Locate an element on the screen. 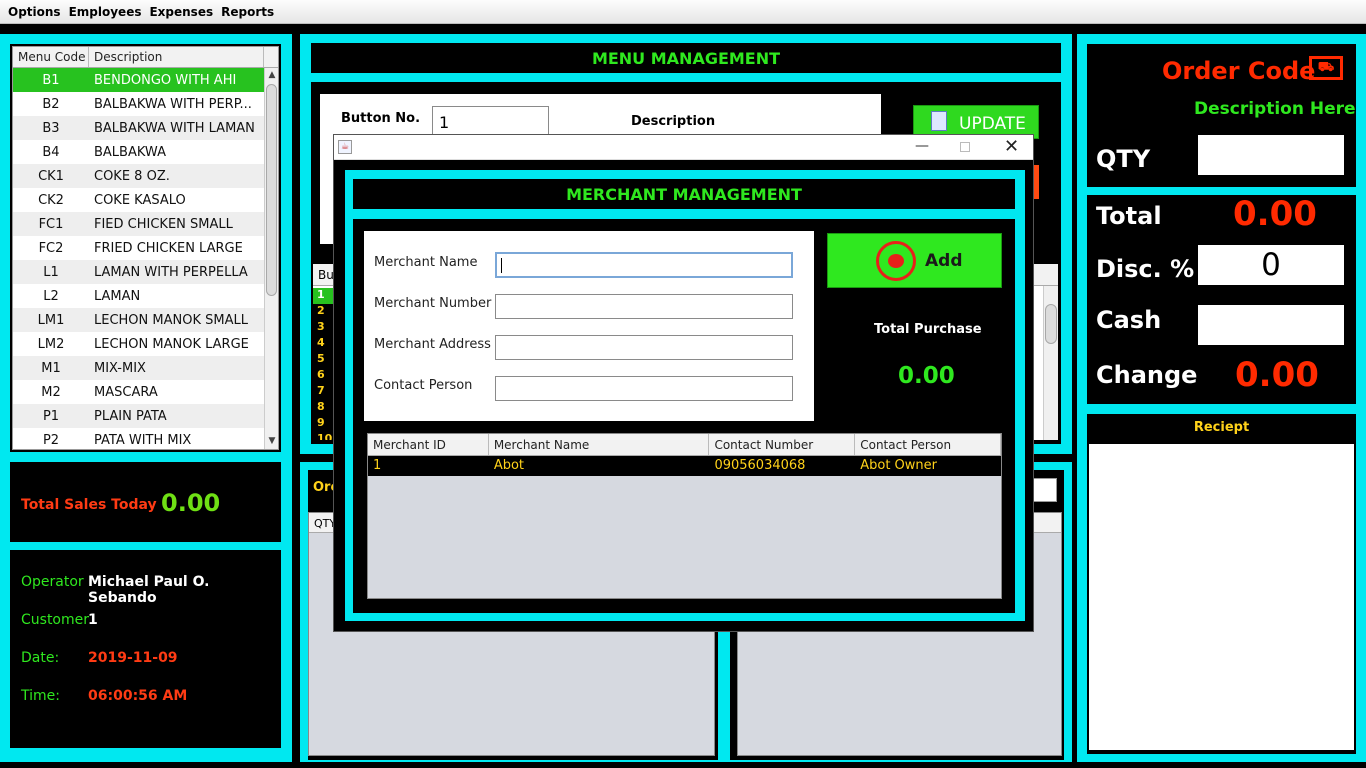  menu-desc-cell: PLAIN PATA is located at coordinates (130, 416).